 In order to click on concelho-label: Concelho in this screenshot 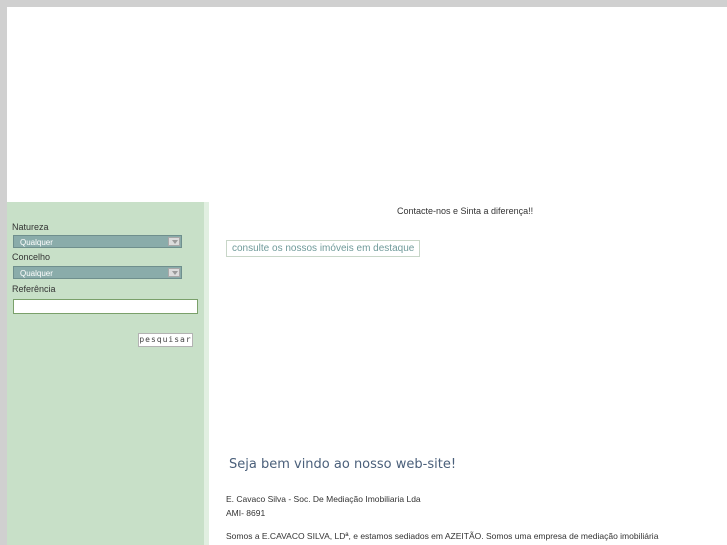, I will do `click(31, 257)`.